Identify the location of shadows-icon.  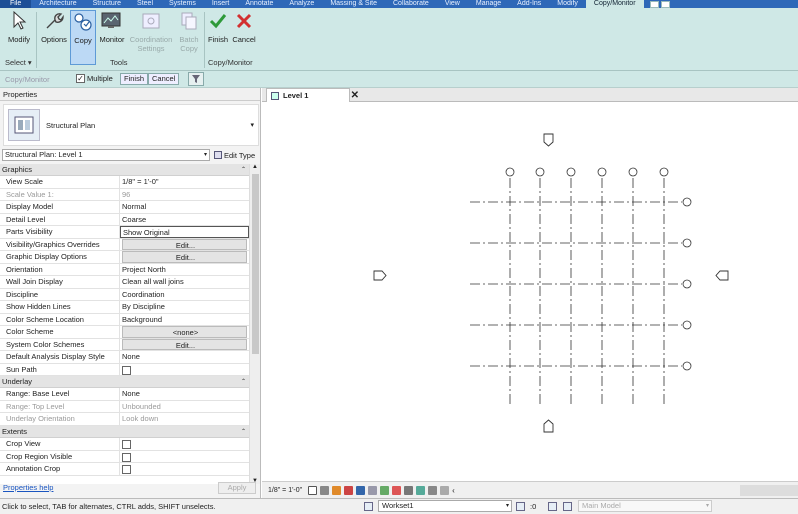
(349, 490).